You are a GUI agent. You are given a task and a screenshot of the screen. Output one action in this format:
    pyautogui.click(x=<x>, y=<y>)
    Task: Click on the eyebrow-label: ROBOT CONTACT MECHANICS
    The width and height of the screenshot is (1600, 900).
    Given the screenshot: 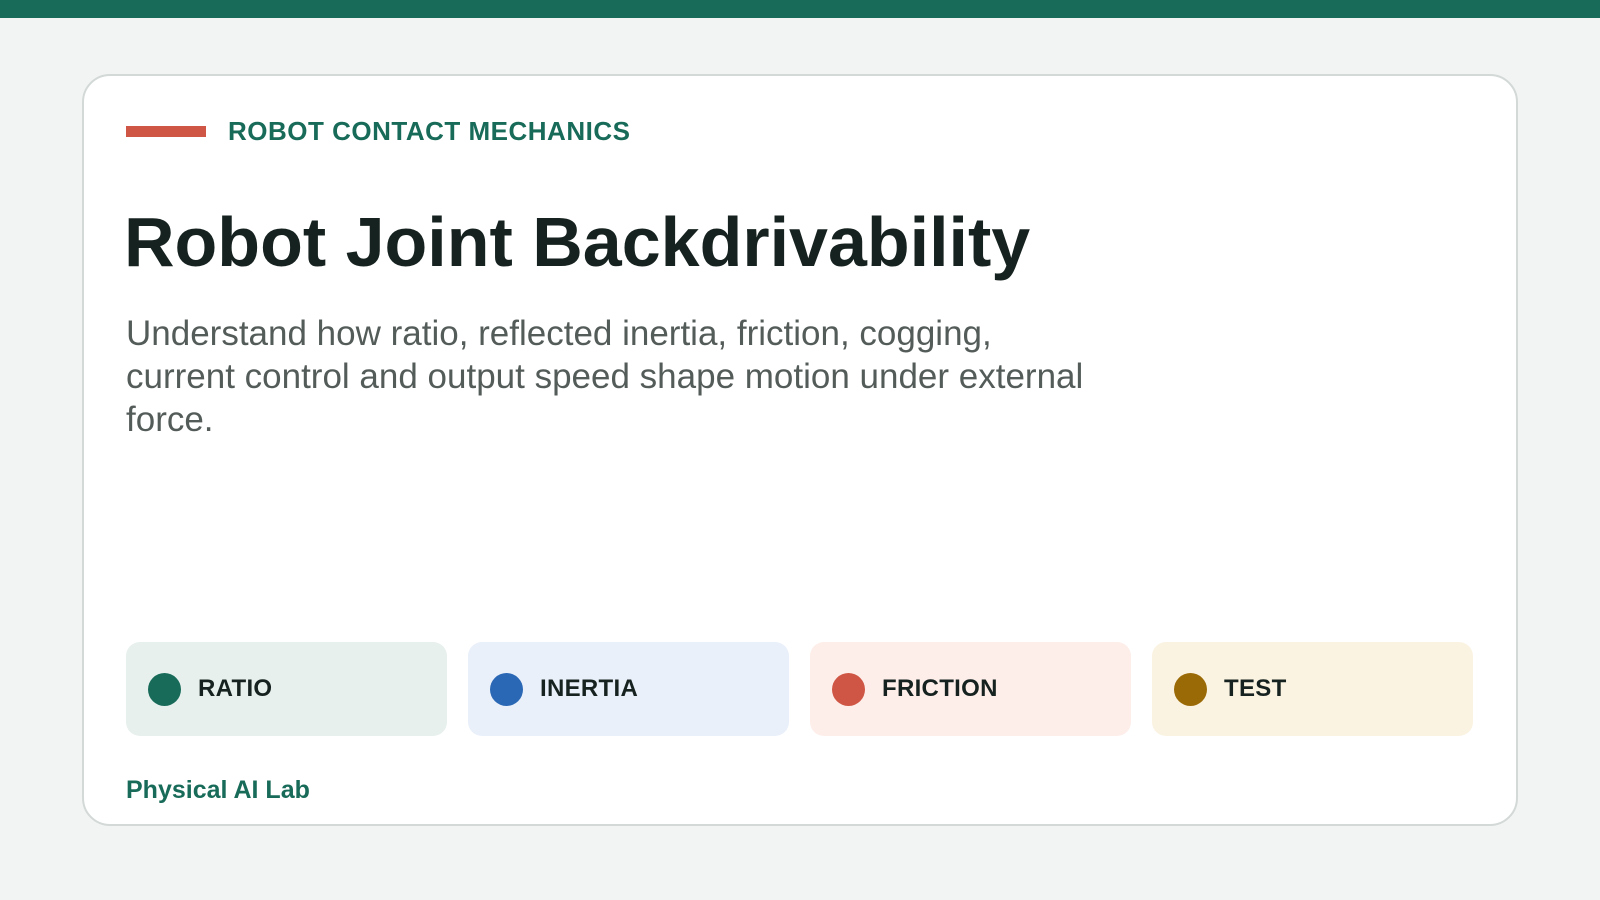 What is the action you would take?
    pyautogui.click(x=429, y=130)
    